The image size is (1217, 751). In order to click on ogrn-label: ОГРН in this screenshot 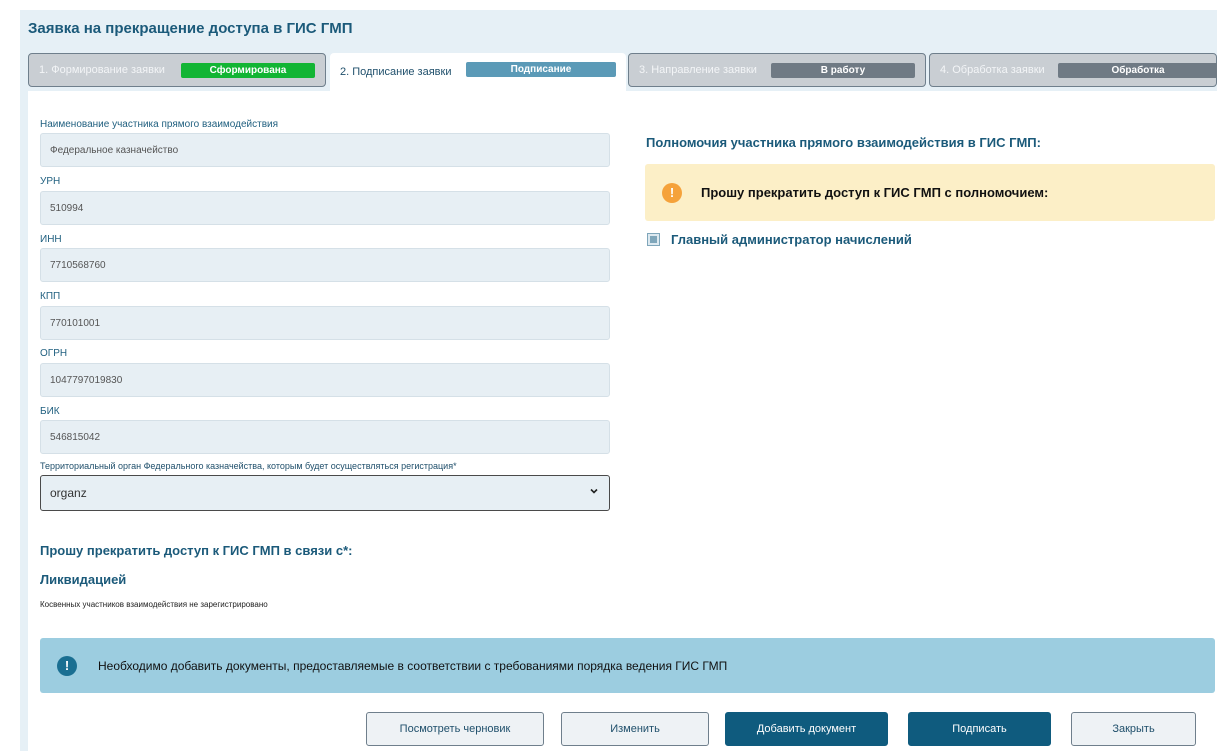, I will do `click(54, 353)`.